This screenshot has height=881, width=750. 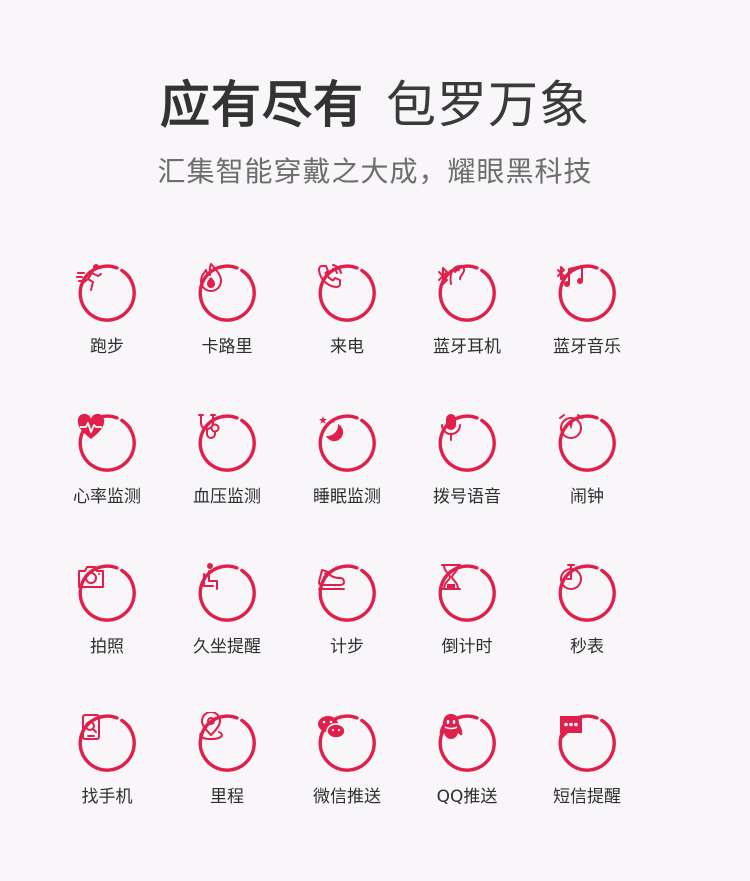 What do you see at coordinates (330, 276) in the screenshot?
I see `incoming-call-icon` at bounding box center [330, 276].